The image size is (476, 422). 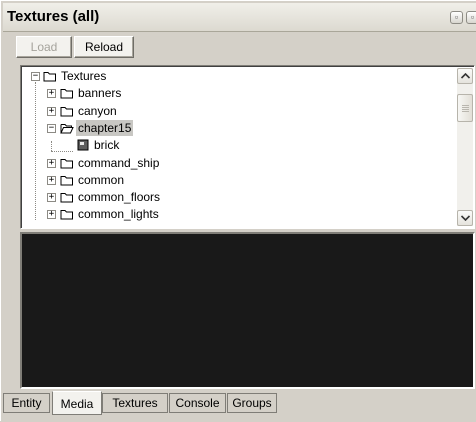 I want to click on tree-node-label: chapter15, so click(x=105, y=127).